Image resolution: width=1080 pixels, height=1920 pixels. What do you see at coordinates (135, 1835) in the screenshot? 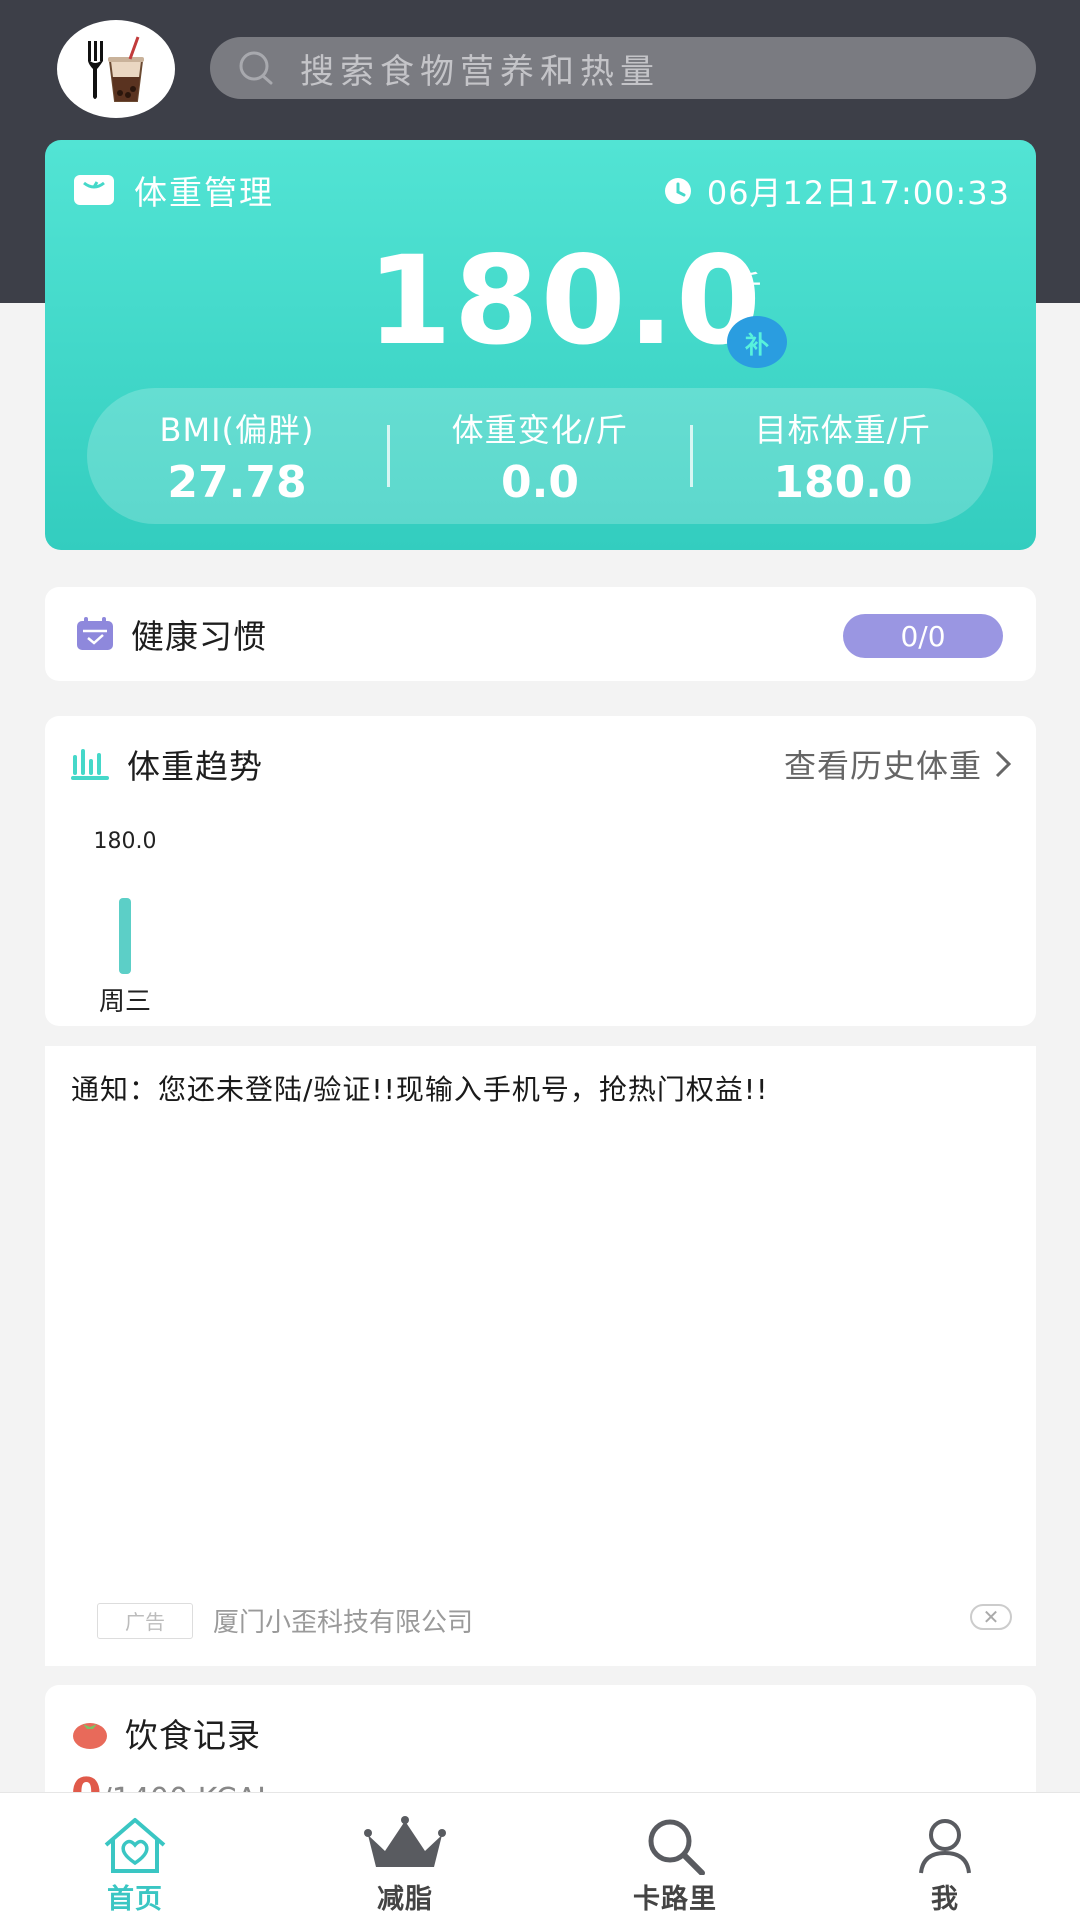
I see `home-heart-icon` at bounding box center [135, 1835].